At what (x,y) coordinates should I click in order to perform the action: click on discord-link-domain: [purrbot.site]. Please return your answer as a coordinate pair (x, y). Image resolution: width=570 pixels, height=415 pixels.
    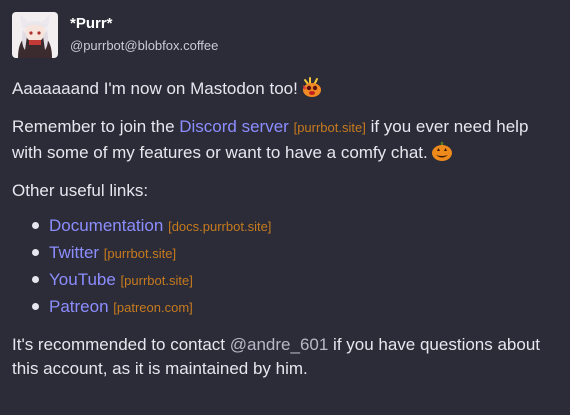
    Looking at the image, I should click on (329, 127).